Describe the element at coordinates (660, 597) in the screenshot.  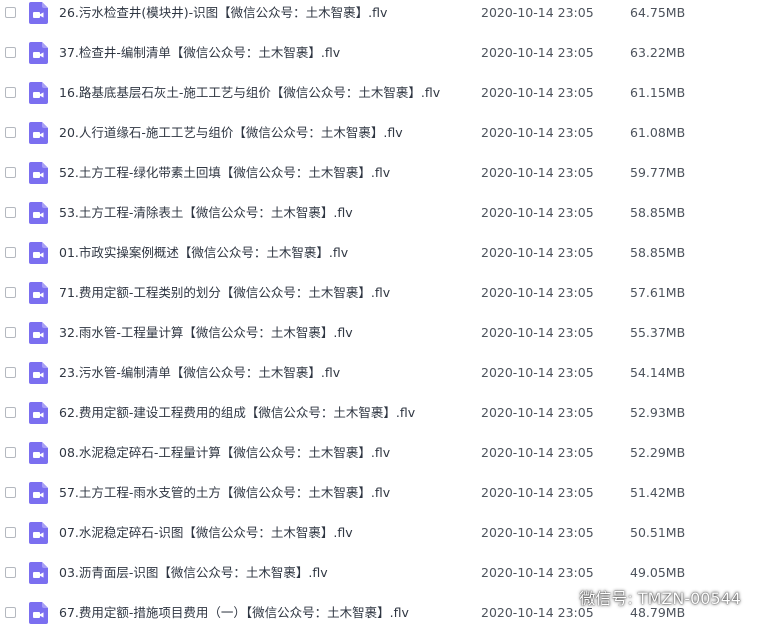
I see `watermark-text: 微信号: TMZN-00544` at that location.